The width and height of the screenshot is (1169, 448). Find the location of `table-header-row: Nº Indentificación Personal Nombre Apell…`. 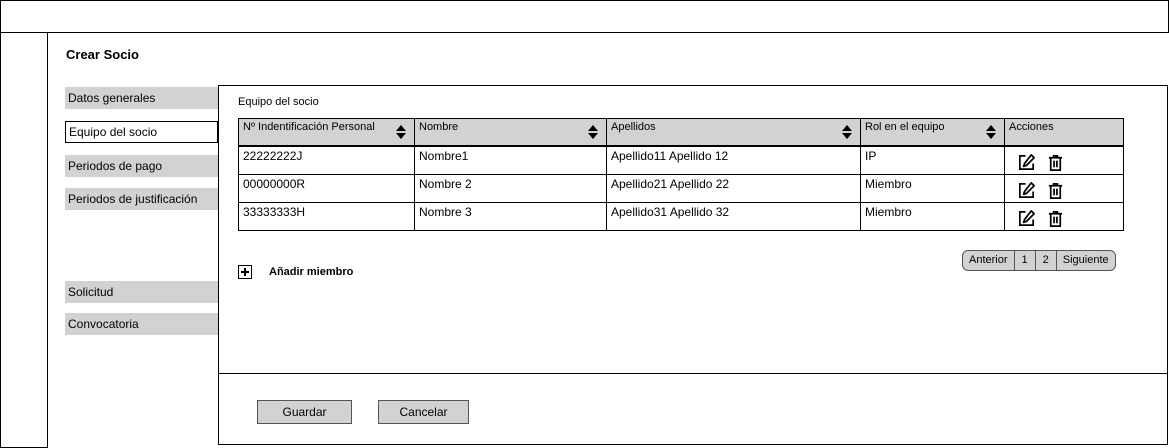

table-header-row: Nº Indentificación Personal Nombre Apell… is located at coordinates (681, 132).